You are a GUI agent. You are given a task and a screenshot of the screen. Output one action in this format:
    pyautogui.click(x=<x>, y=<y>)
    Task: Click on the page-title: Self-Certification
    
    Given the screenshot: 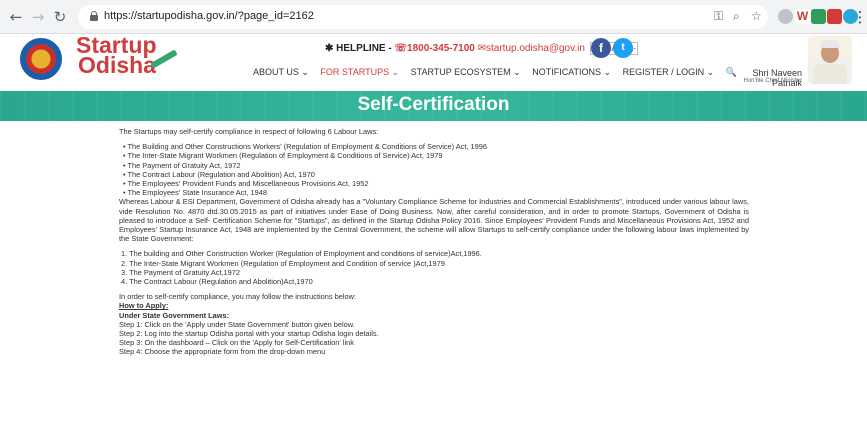 What is the action you would take?
    pyautogui.click(x=433, y=104)
    